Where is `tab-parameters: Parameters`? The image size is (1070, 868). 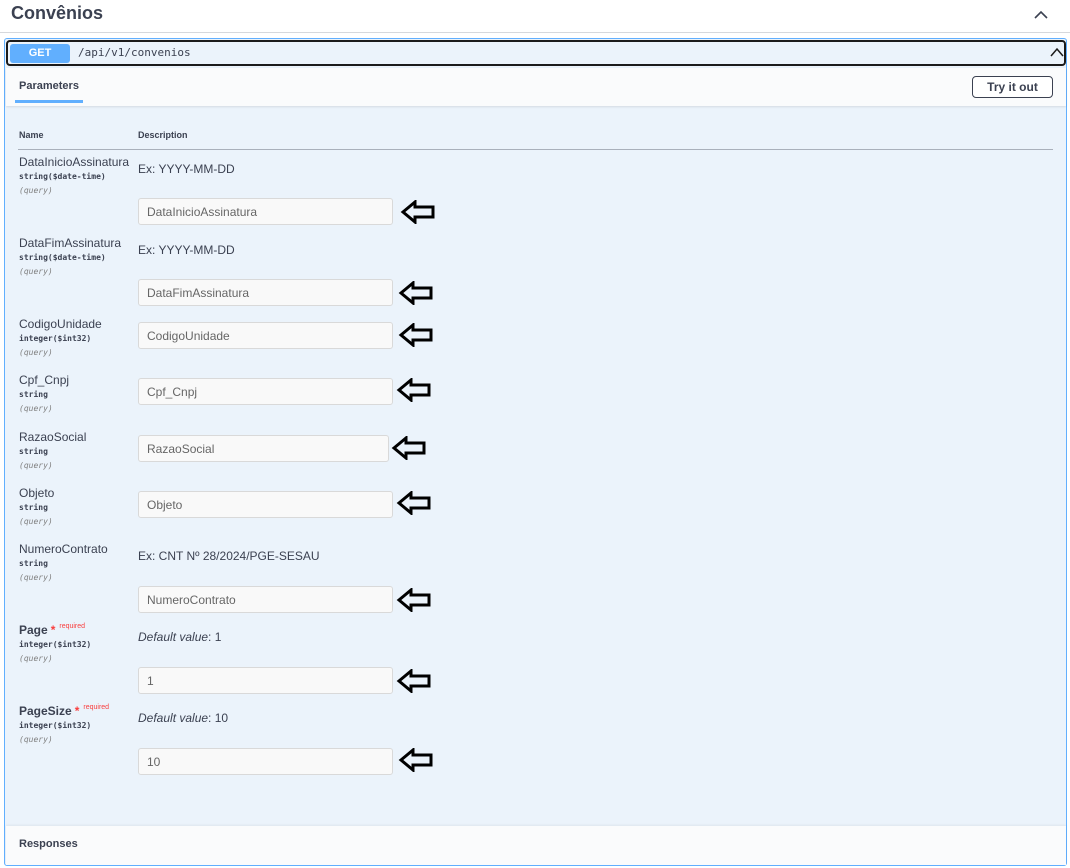 tab-parameters: Parameters is located at coordinates (49, 86).